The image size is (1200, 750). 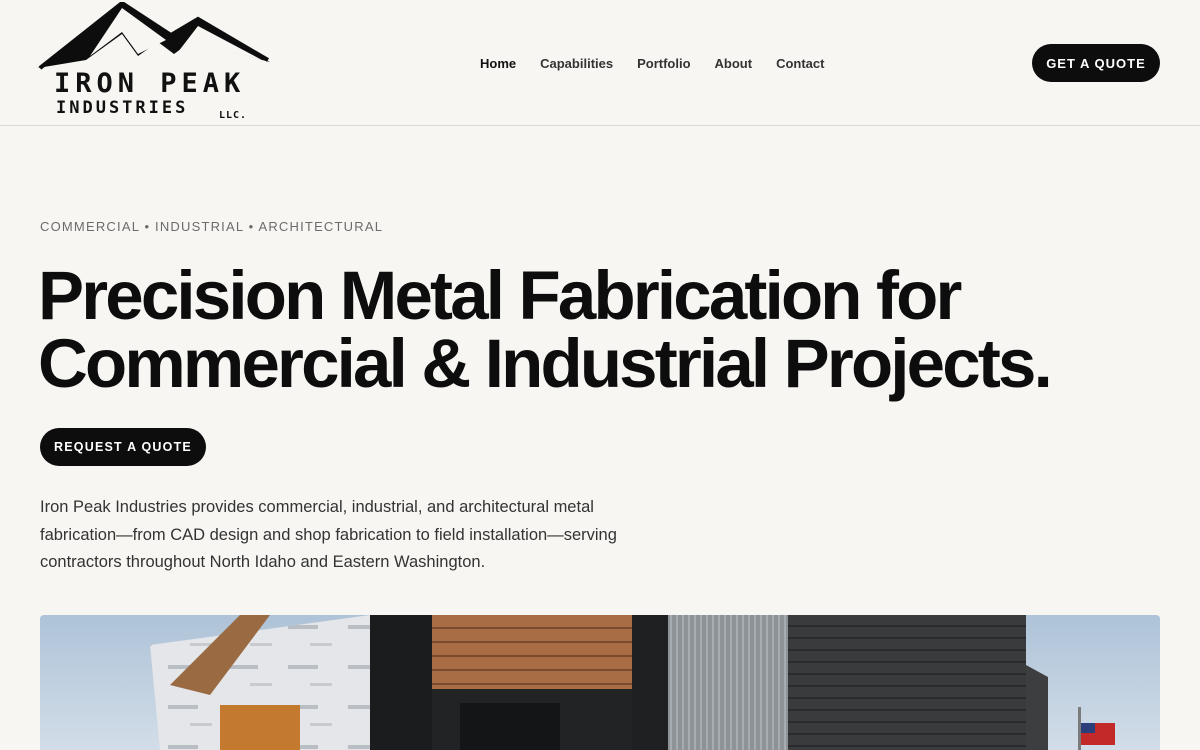 What do you see at coordinates (154, 36) in the screenshot?
I see `mountain-peaks-icon` at bounding box center [154, 36].